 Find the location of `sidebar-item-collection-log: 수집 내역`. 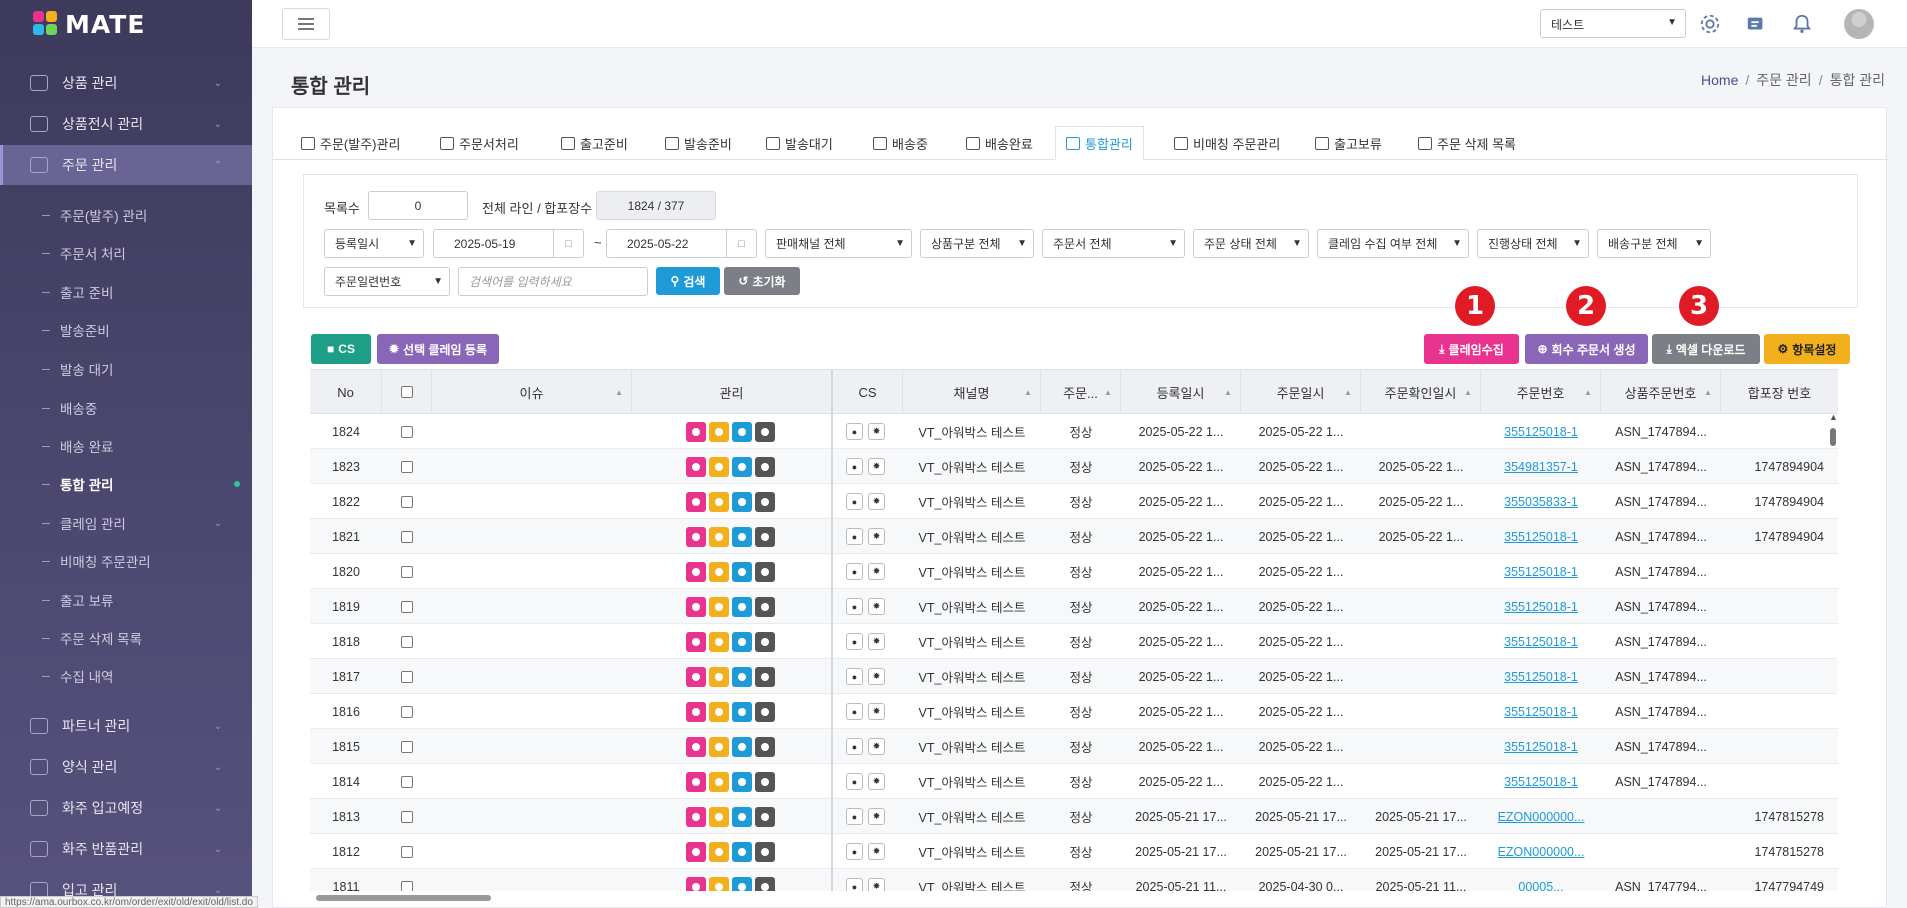

sidebar-item-collection-log: 수집 내역 is located at coordinates (126, 676).